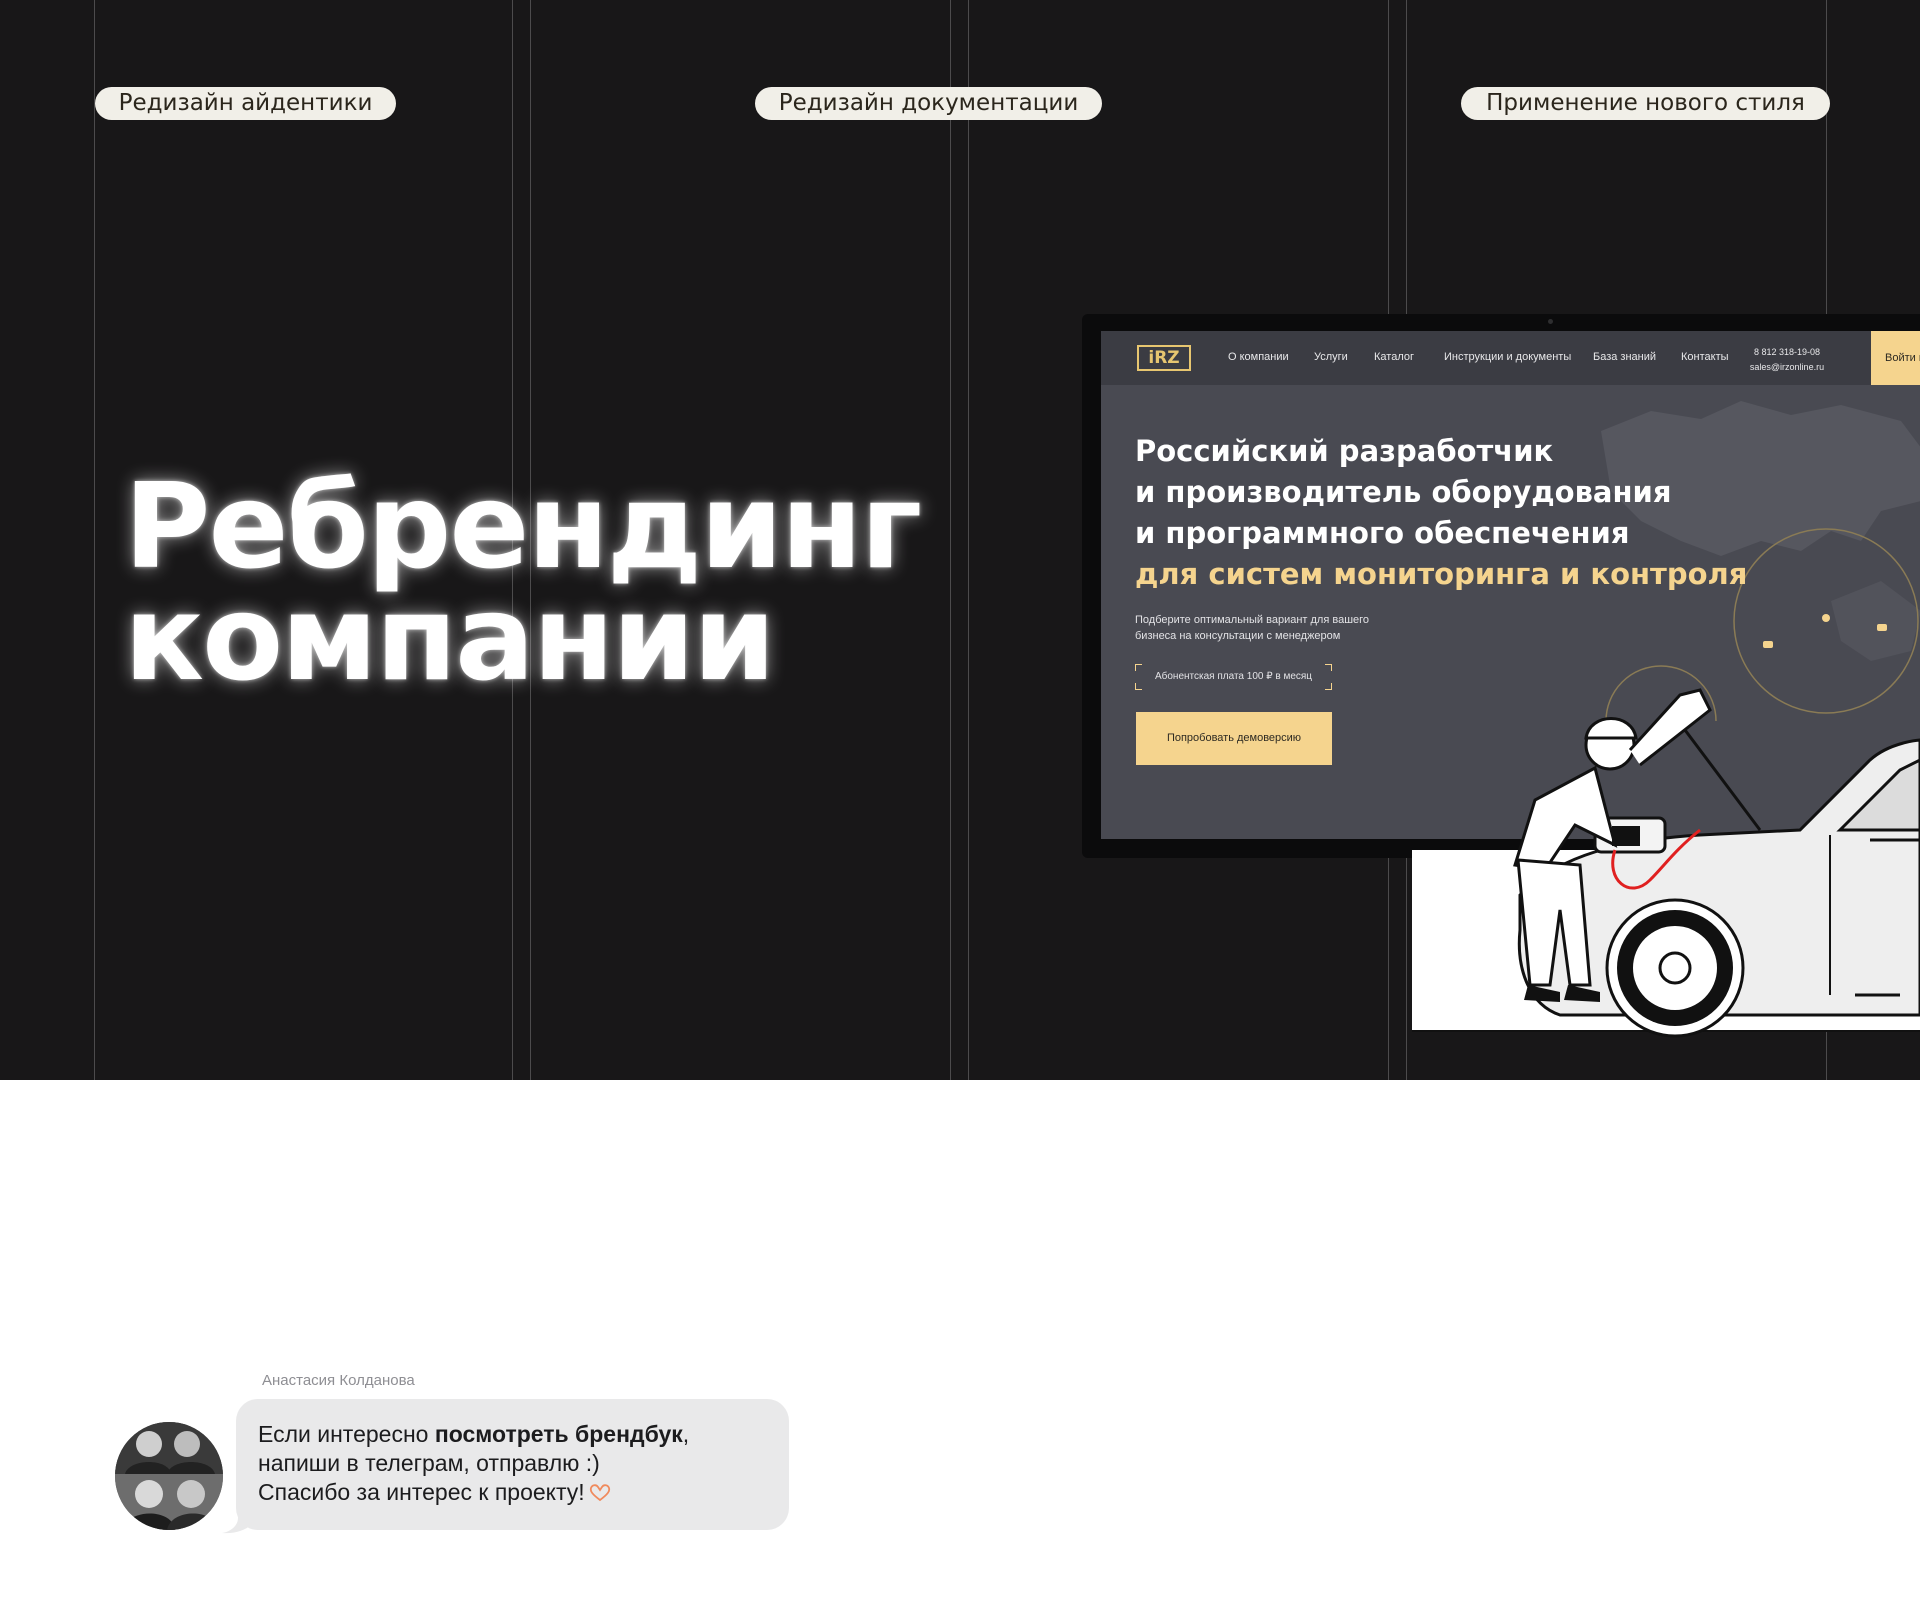  Describe the element at coordinates (1895, 358) in the screenshot. I see `login-button: Войти в` at that location.